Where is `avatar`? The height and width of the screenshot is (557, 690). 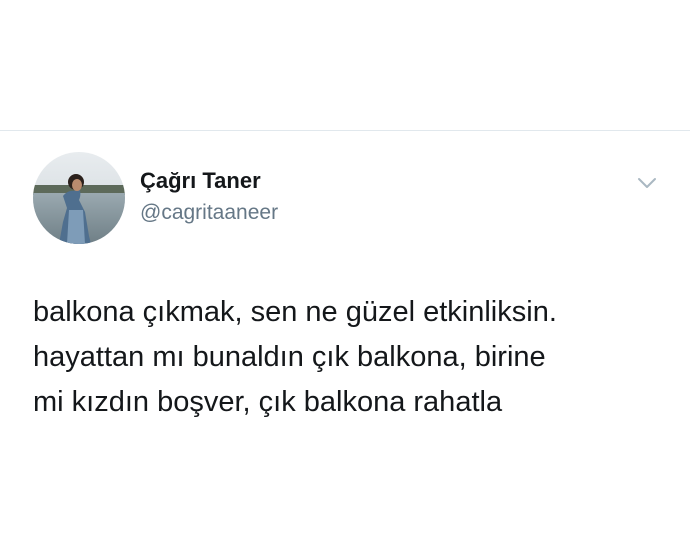 avatar is located at coordinates (79, 198).